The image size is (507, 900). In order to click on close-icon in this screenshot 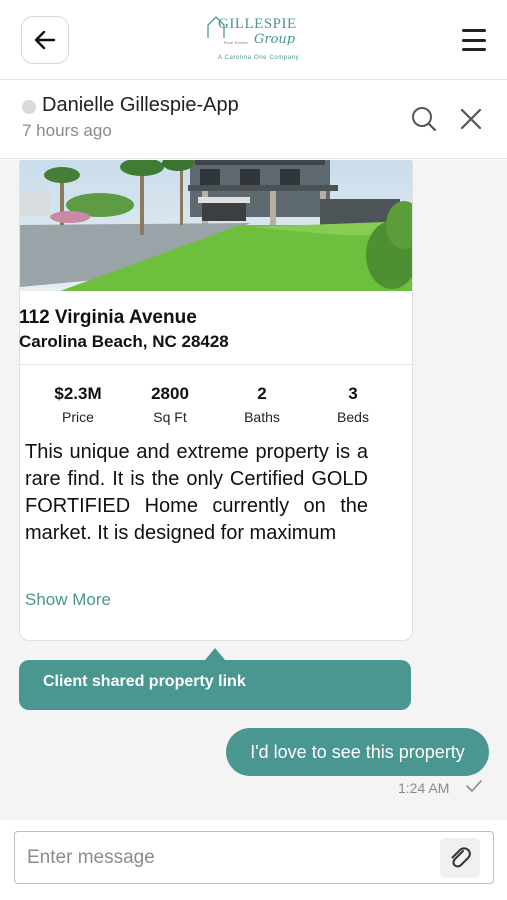, I will do `click(471, 119)`.